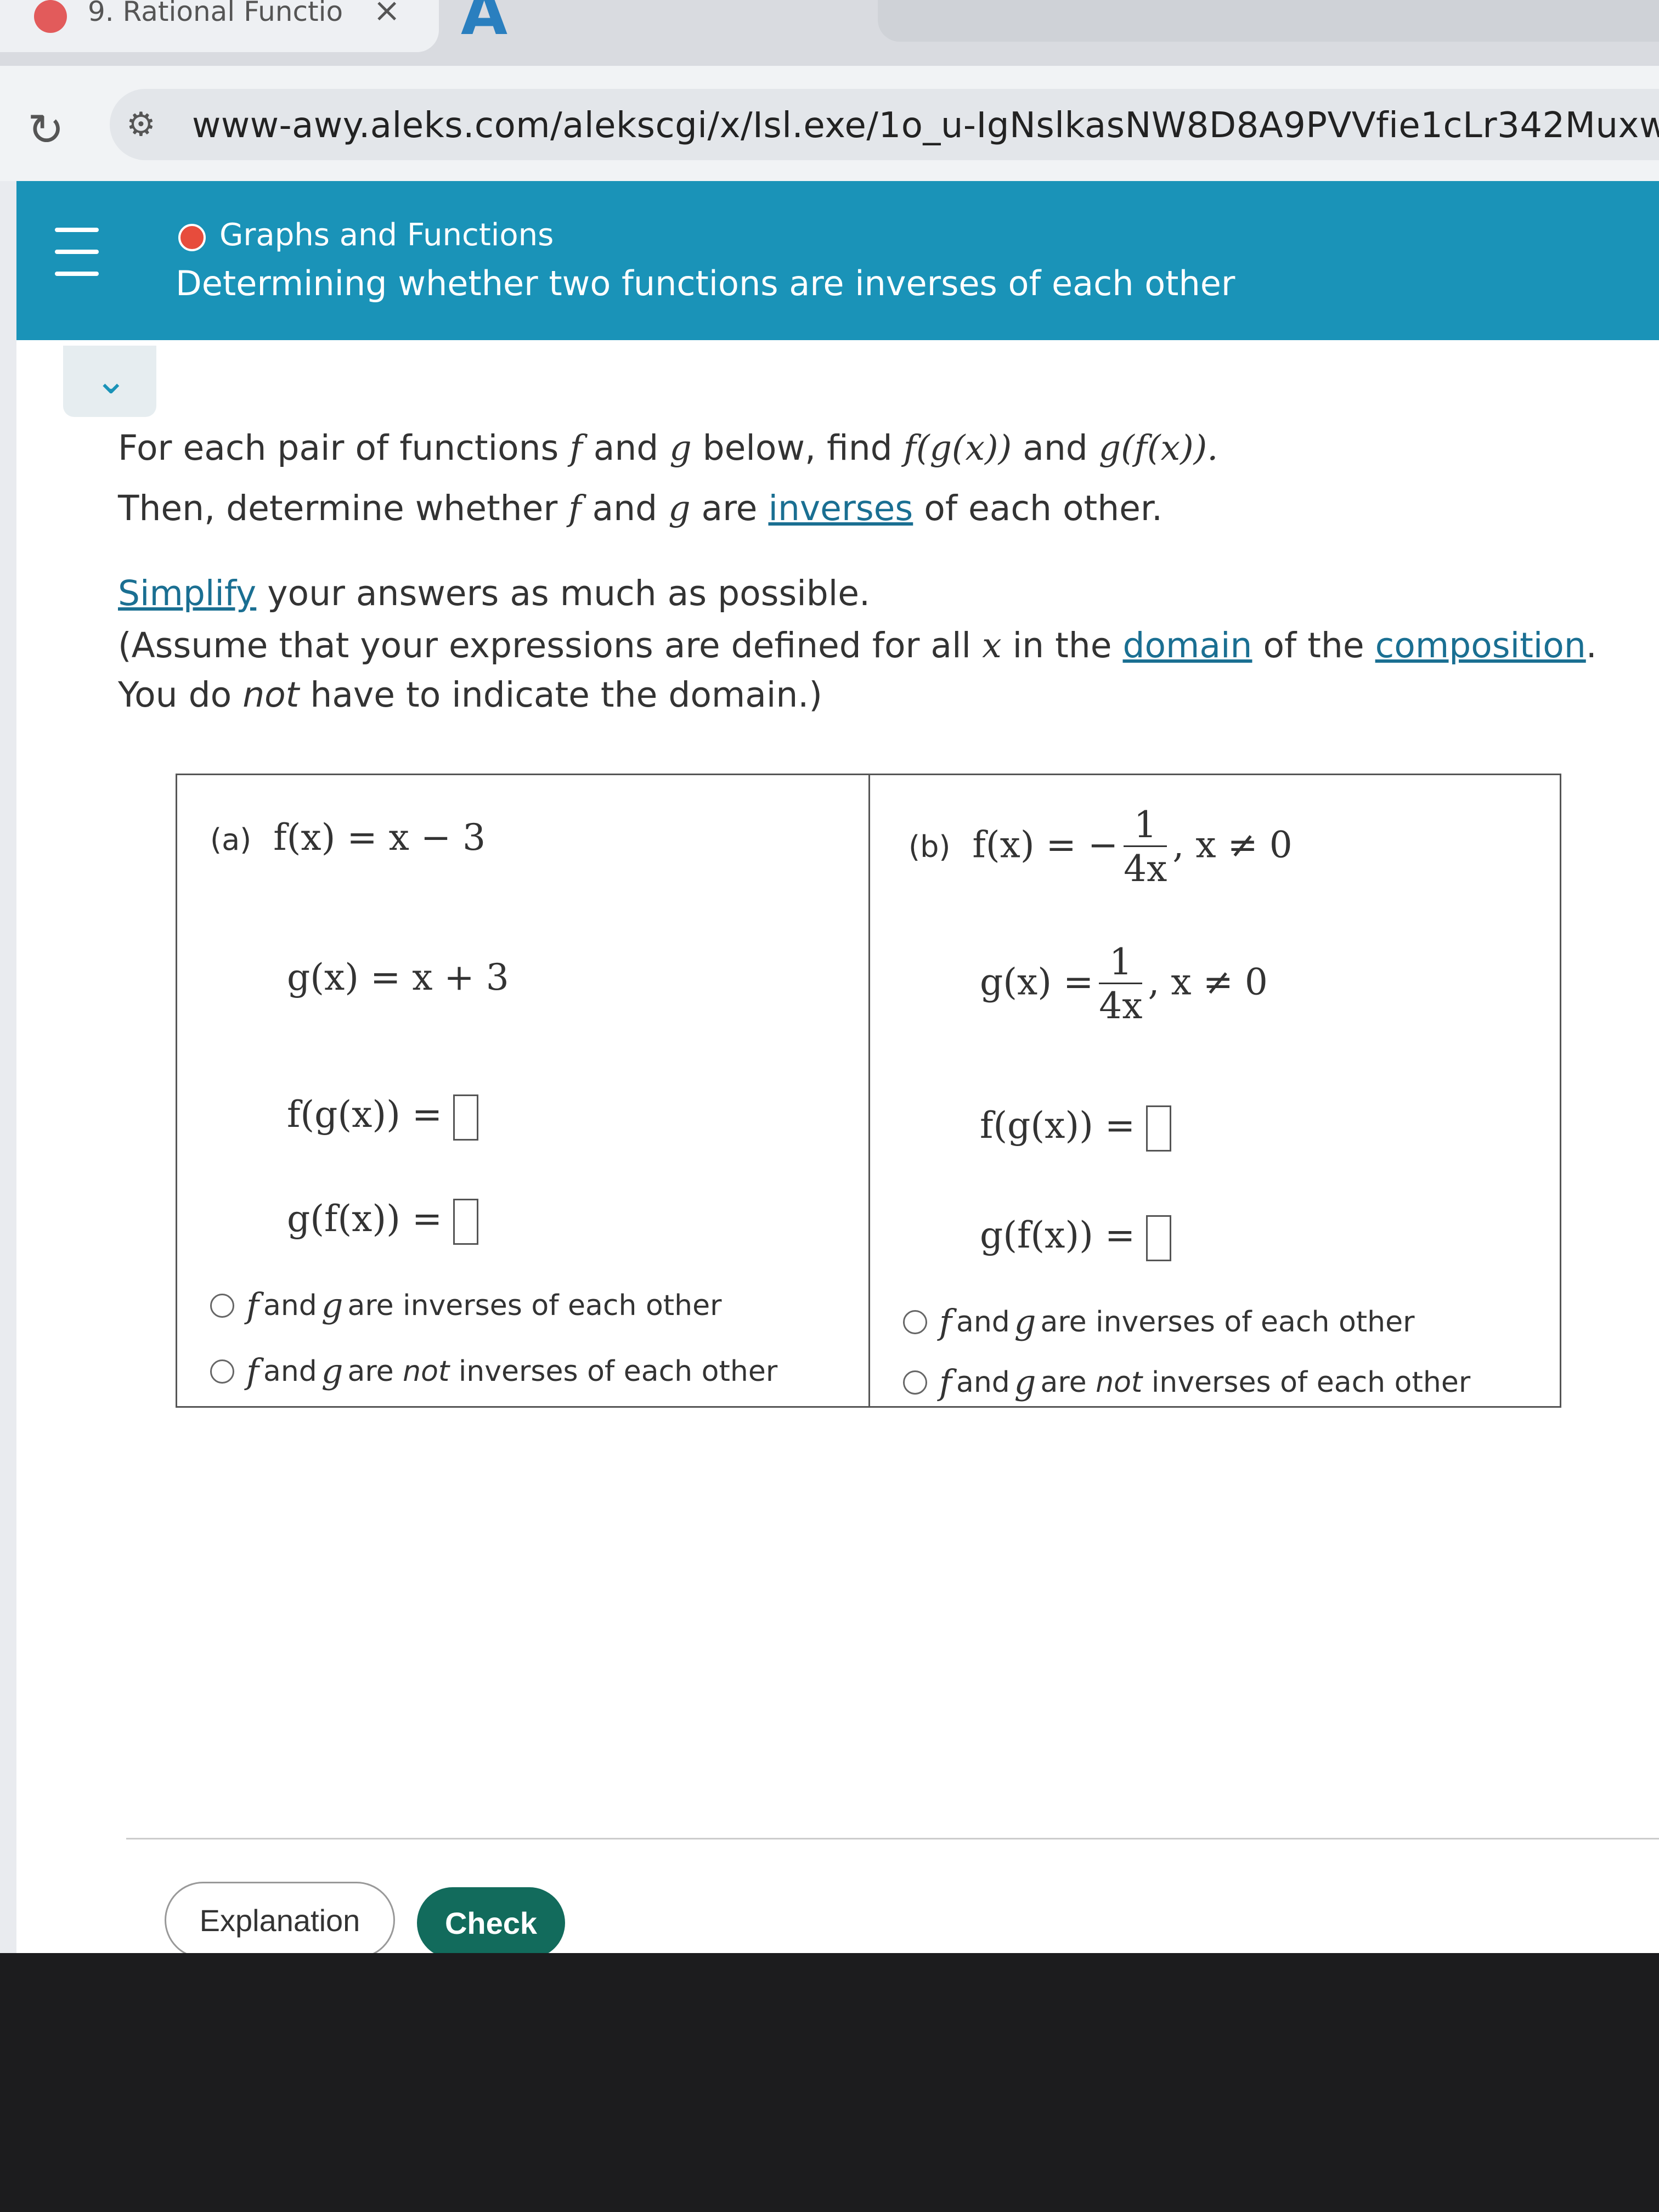 The width and height of the screenshot is (1659, 2212). I want to click on aleks-tab-logo-icon: A, so click(484, 24).